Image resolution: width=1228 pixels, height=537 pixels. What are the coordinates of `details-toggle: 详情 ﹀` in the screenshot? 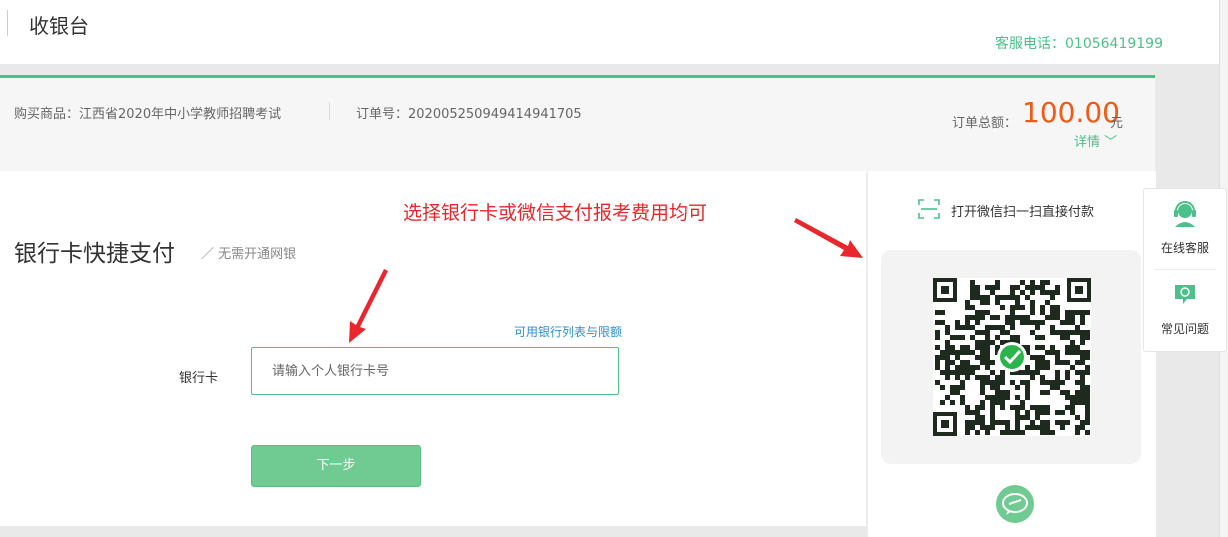 It's located at (1095, 140).